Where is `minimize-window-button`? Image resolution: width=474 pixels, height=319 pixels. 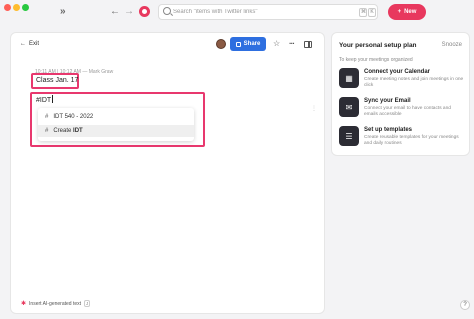
minimize-window-button is located at coordinates (16, 7).